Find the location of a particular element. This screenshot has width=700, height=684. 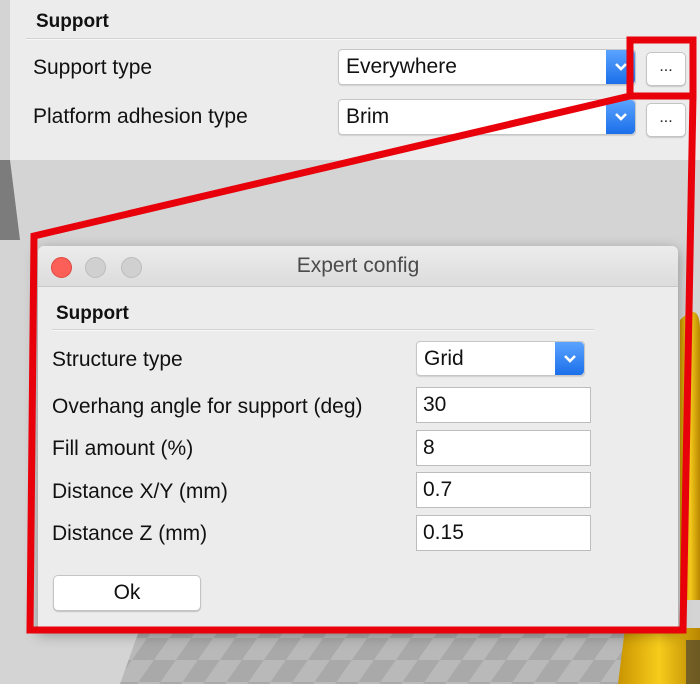

ok-button: Ok is located at coordinates (127, 593).